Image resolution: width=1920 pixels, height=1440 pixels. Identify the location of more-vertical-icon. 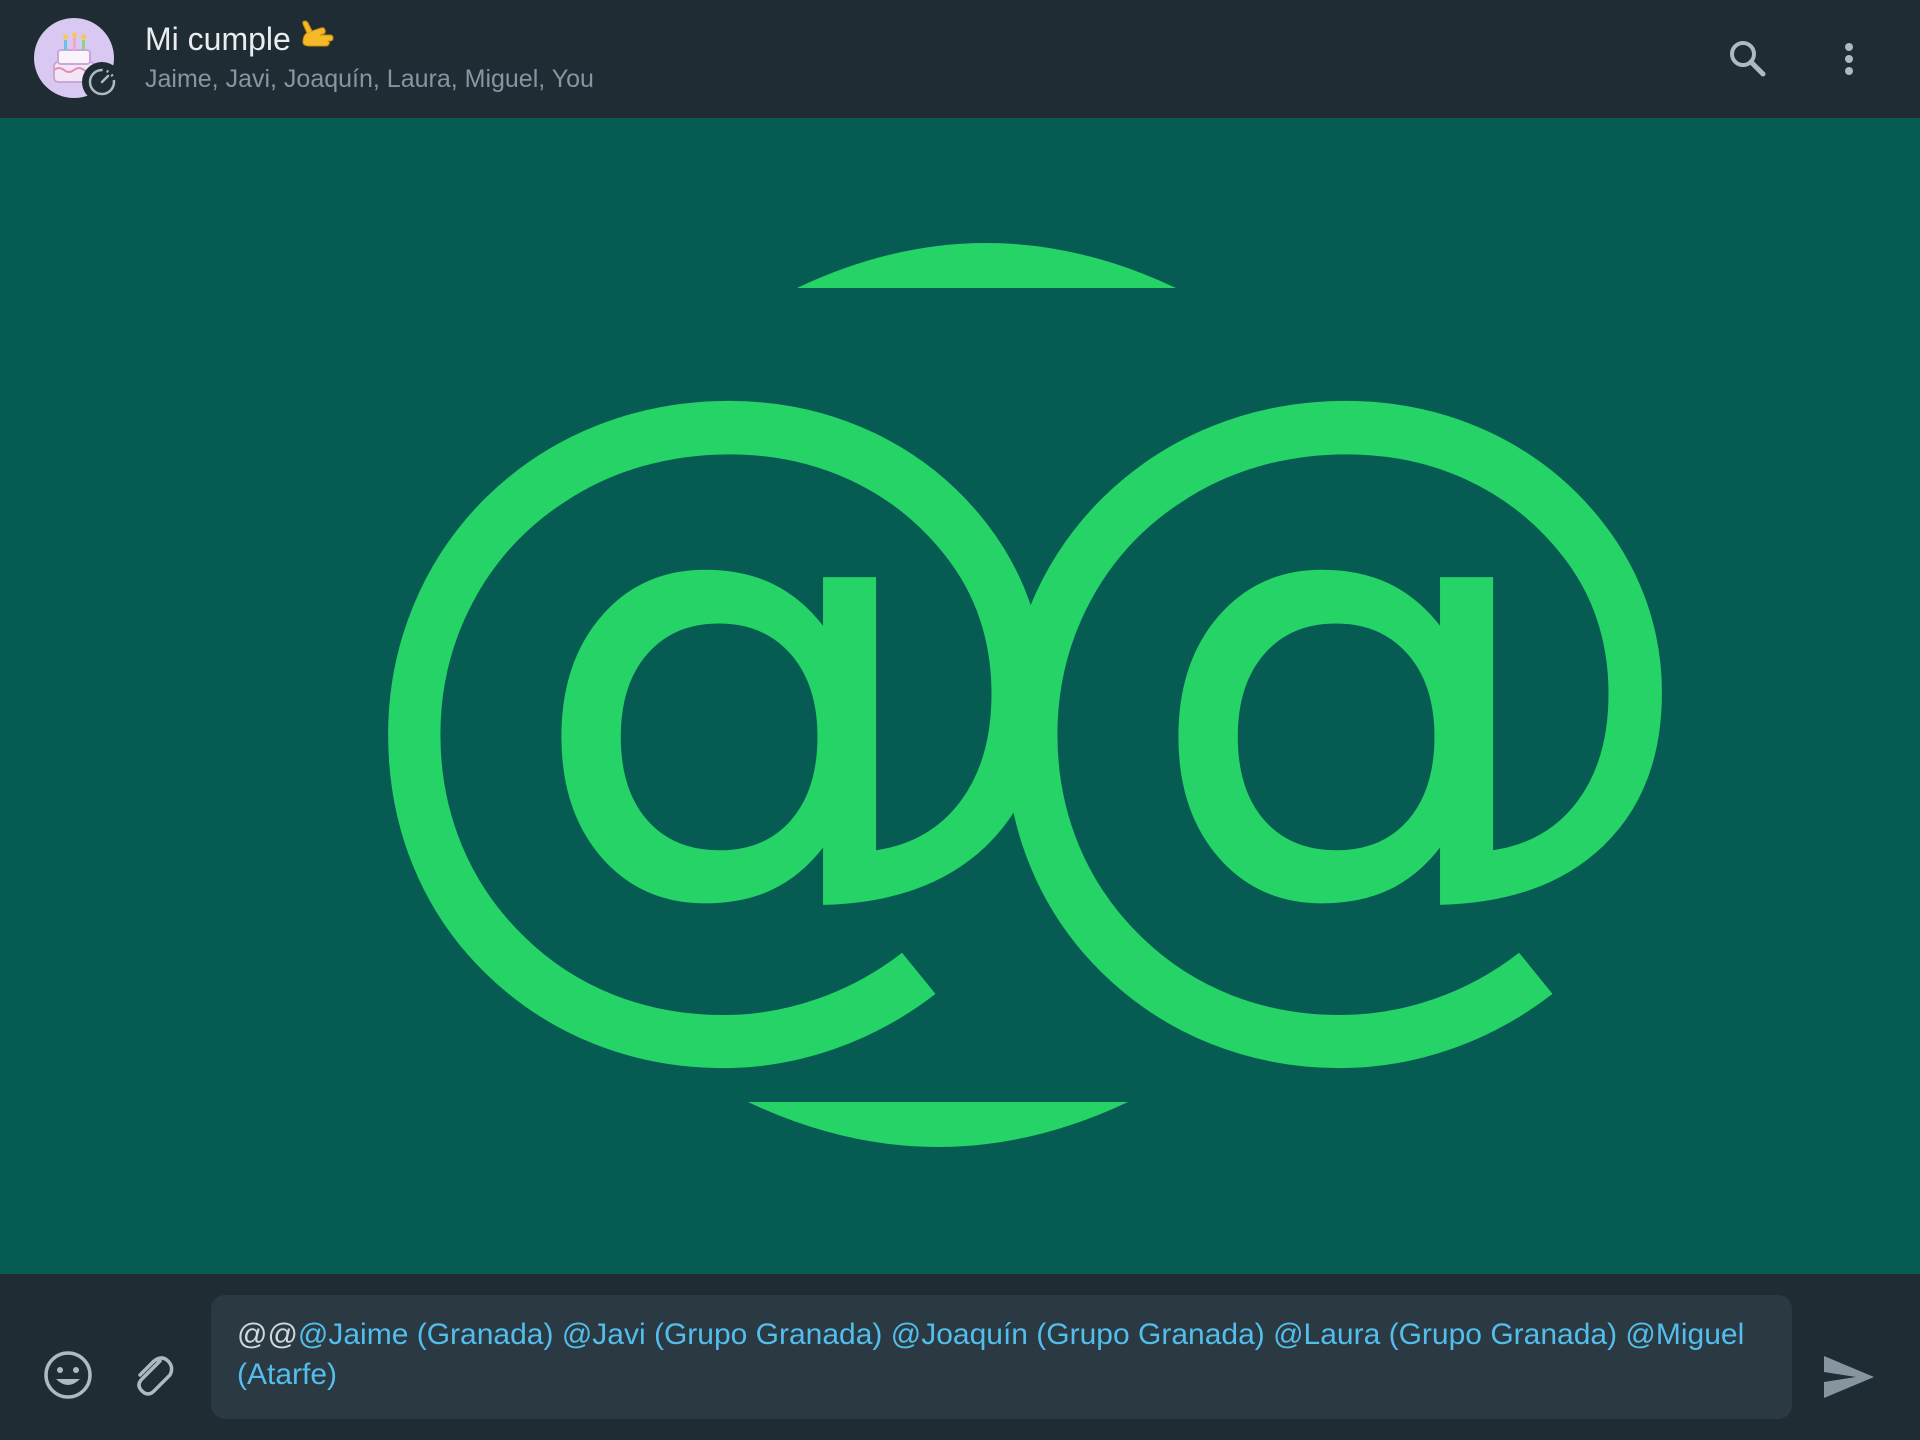
(1849, 59).